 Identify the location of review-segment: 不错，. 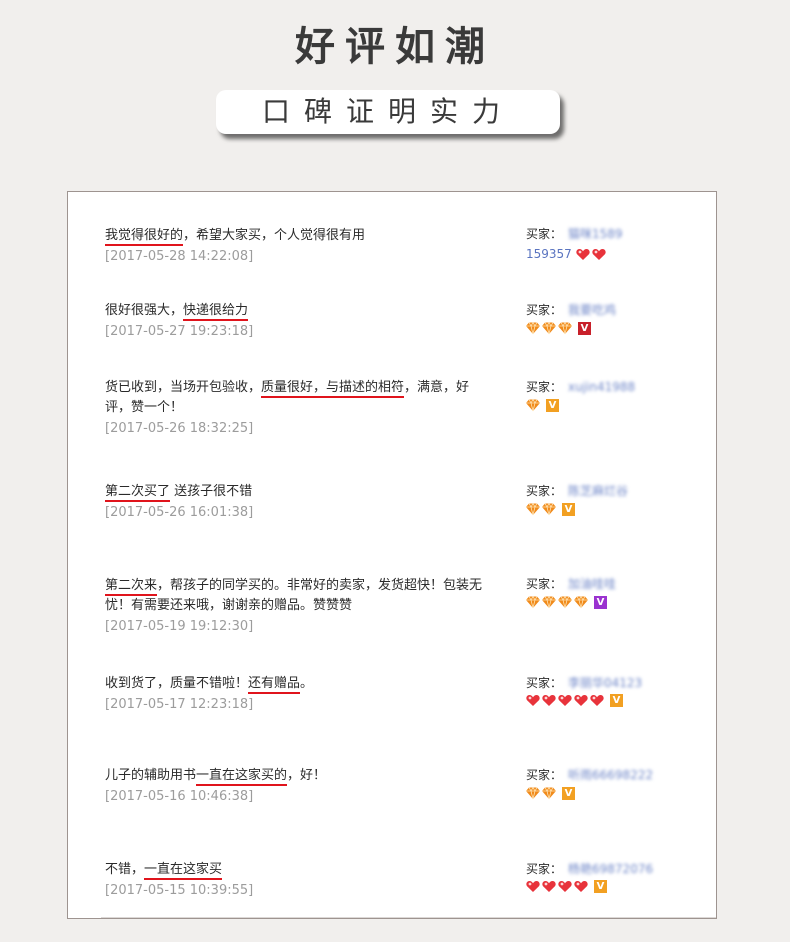
(125, 869).